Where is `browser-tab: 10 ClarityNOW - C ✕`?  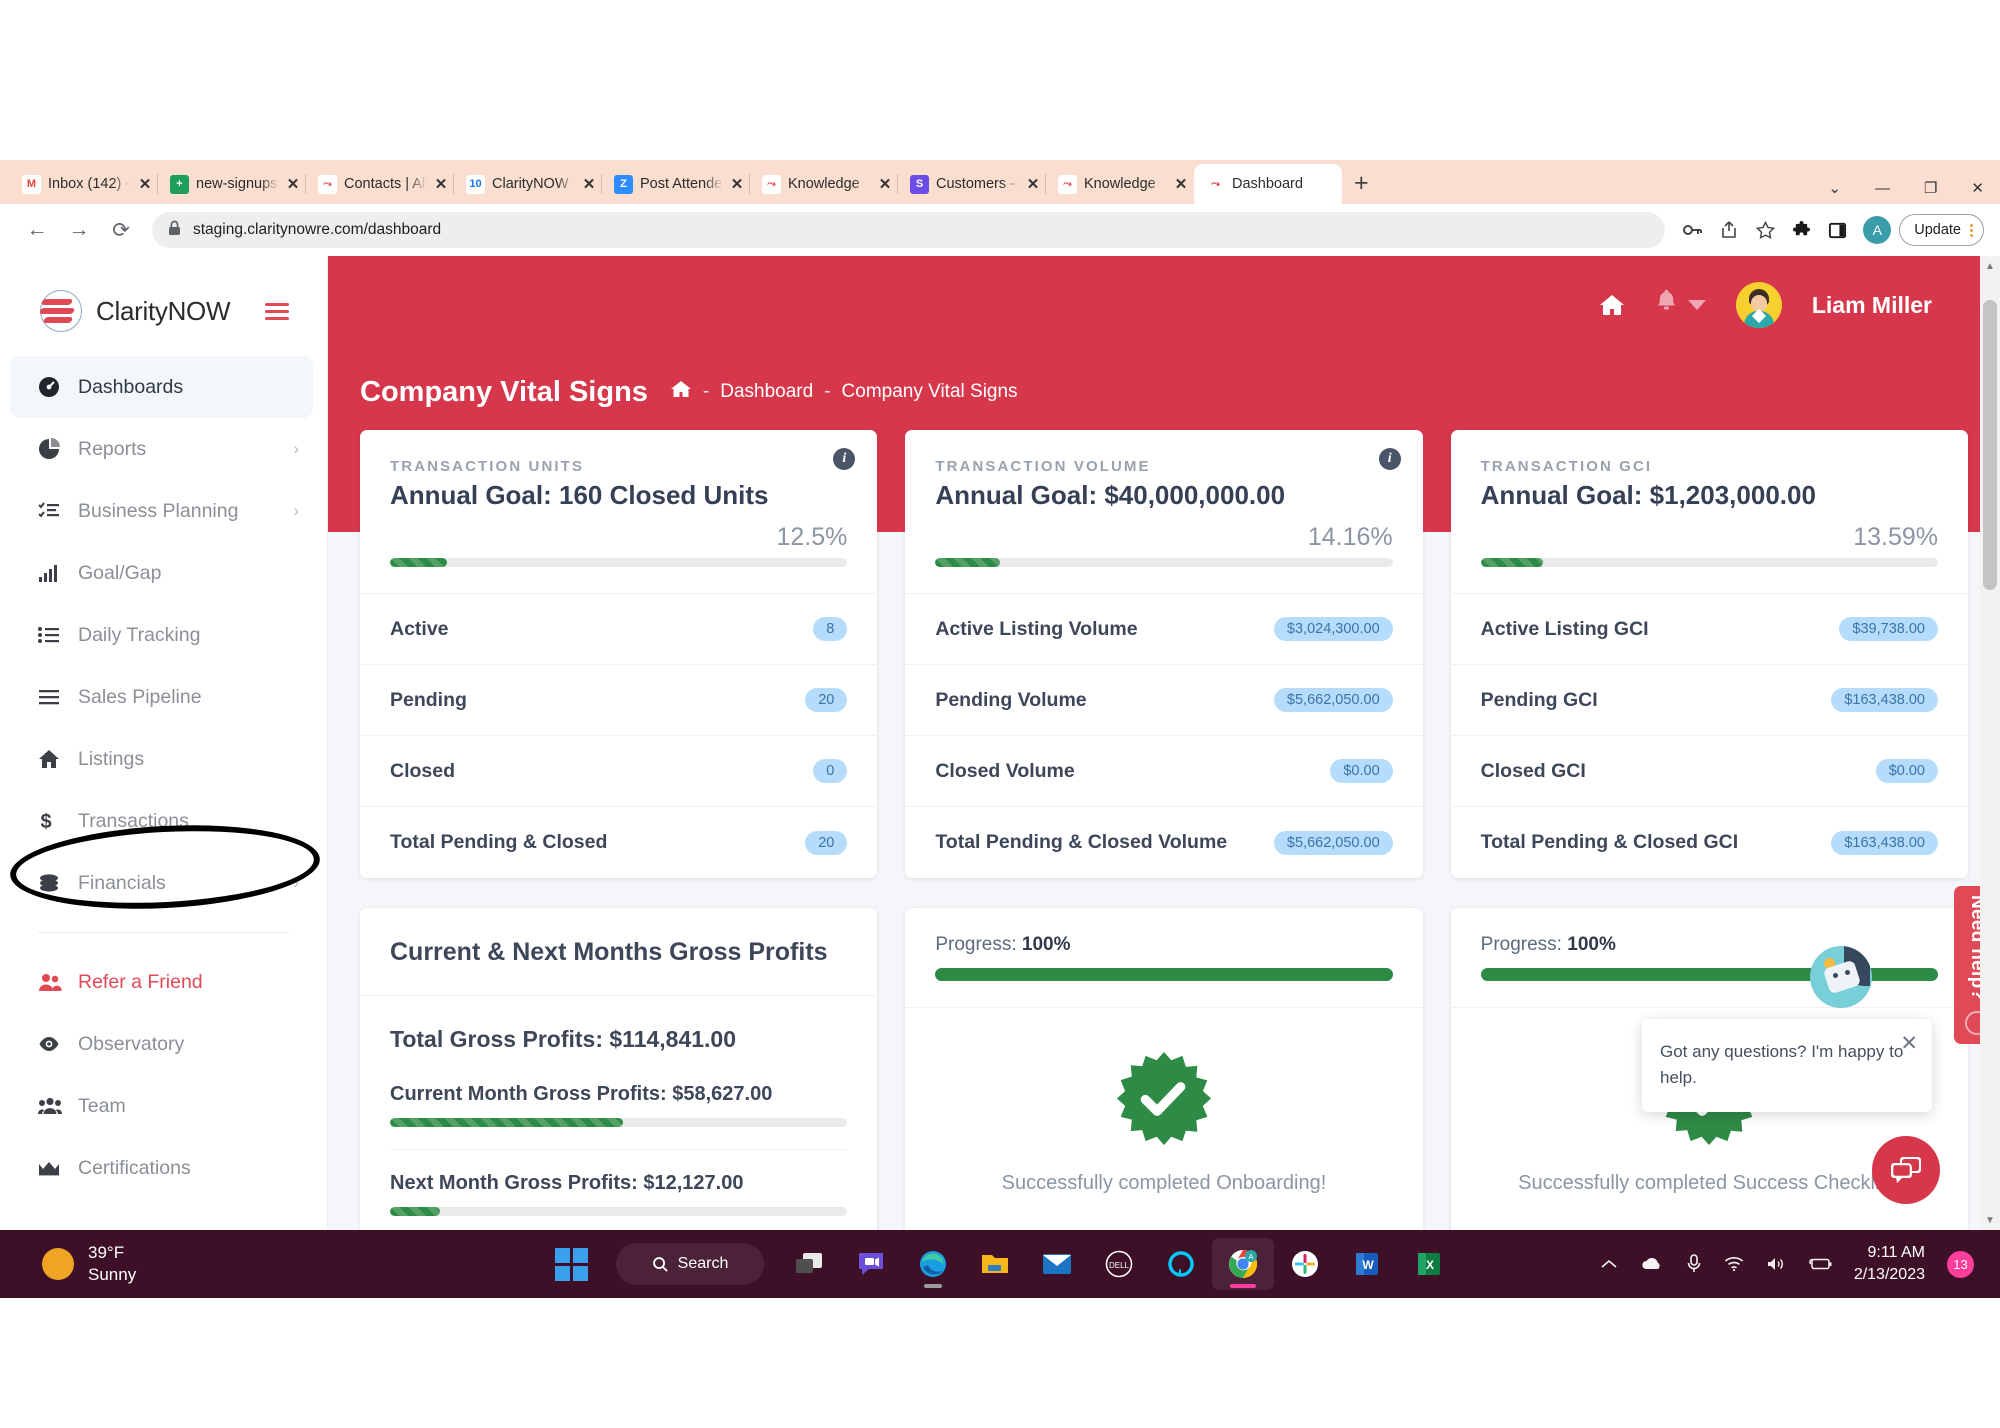
browser-tab: 10 ClarityNOW - C ✕ is located at coordinates (527, 184).